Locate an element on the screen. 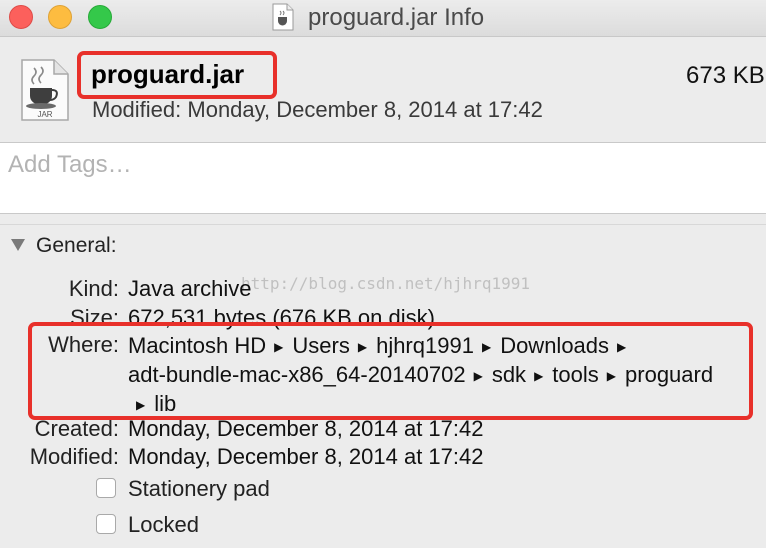  title-bar: proguard.jar Info is located at coordinates (383, 18).